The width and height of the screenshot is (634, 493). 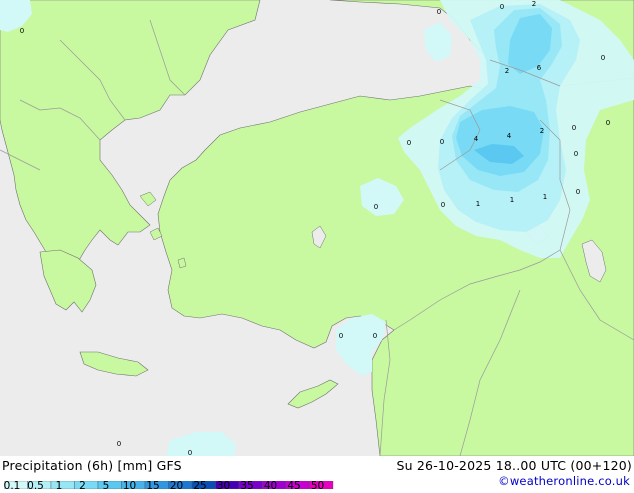 I want to click on credit-link: ©weatheronline.co.uk, so click(x=564, y=481).